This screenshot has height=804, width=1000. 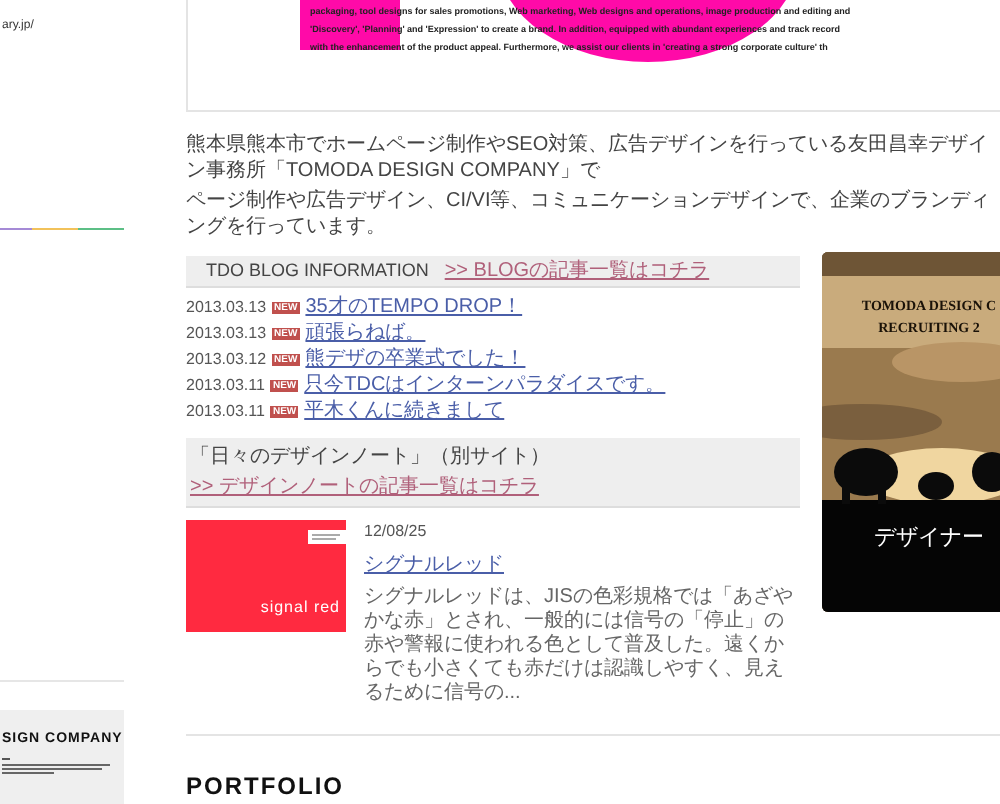 I want to click on post-link: 平木くんに続きまして, so click(x=404, y=411).